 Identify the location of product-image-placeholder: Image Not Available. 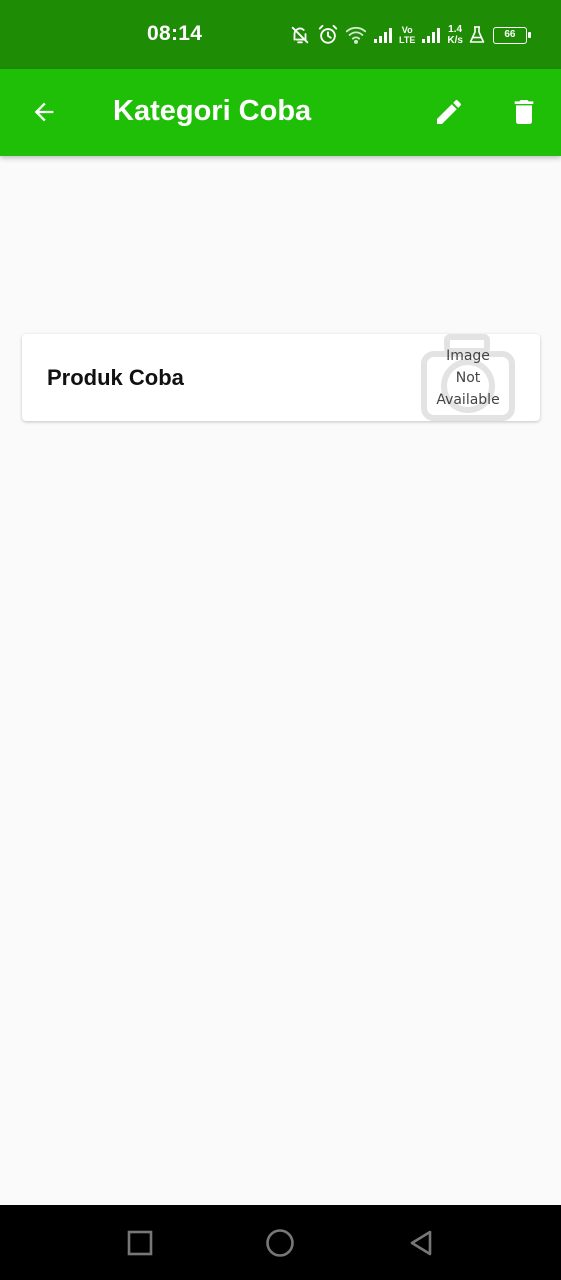
(468, 377).